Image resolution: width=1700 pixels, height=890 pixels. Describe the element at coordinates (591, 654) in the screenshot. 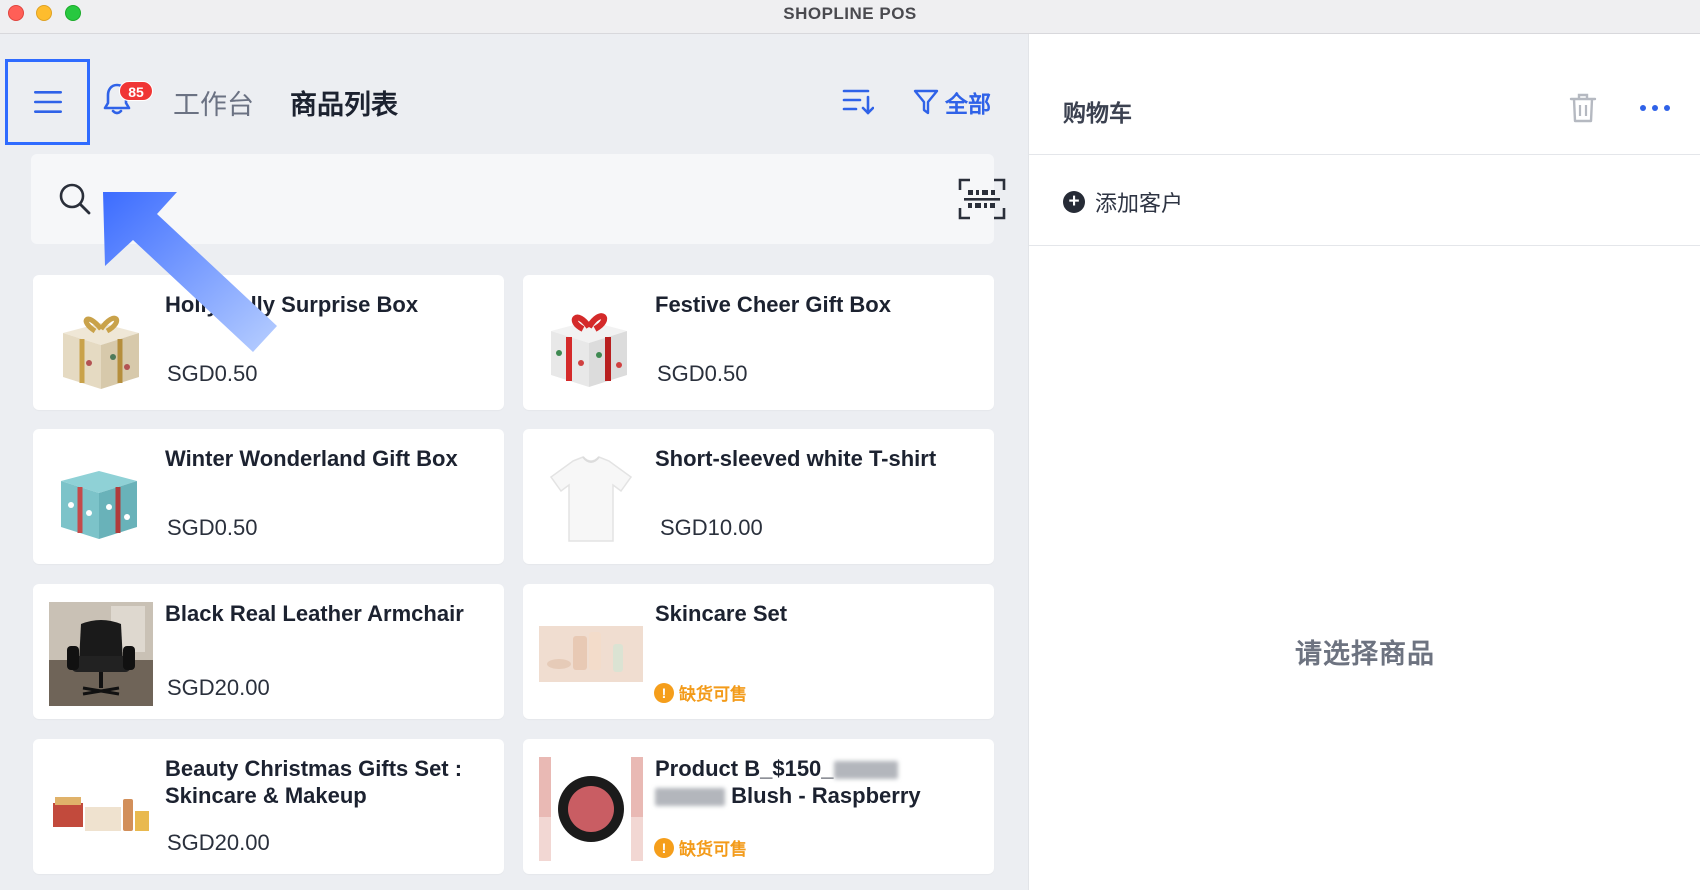

I see `skincare-set-image` at that location.